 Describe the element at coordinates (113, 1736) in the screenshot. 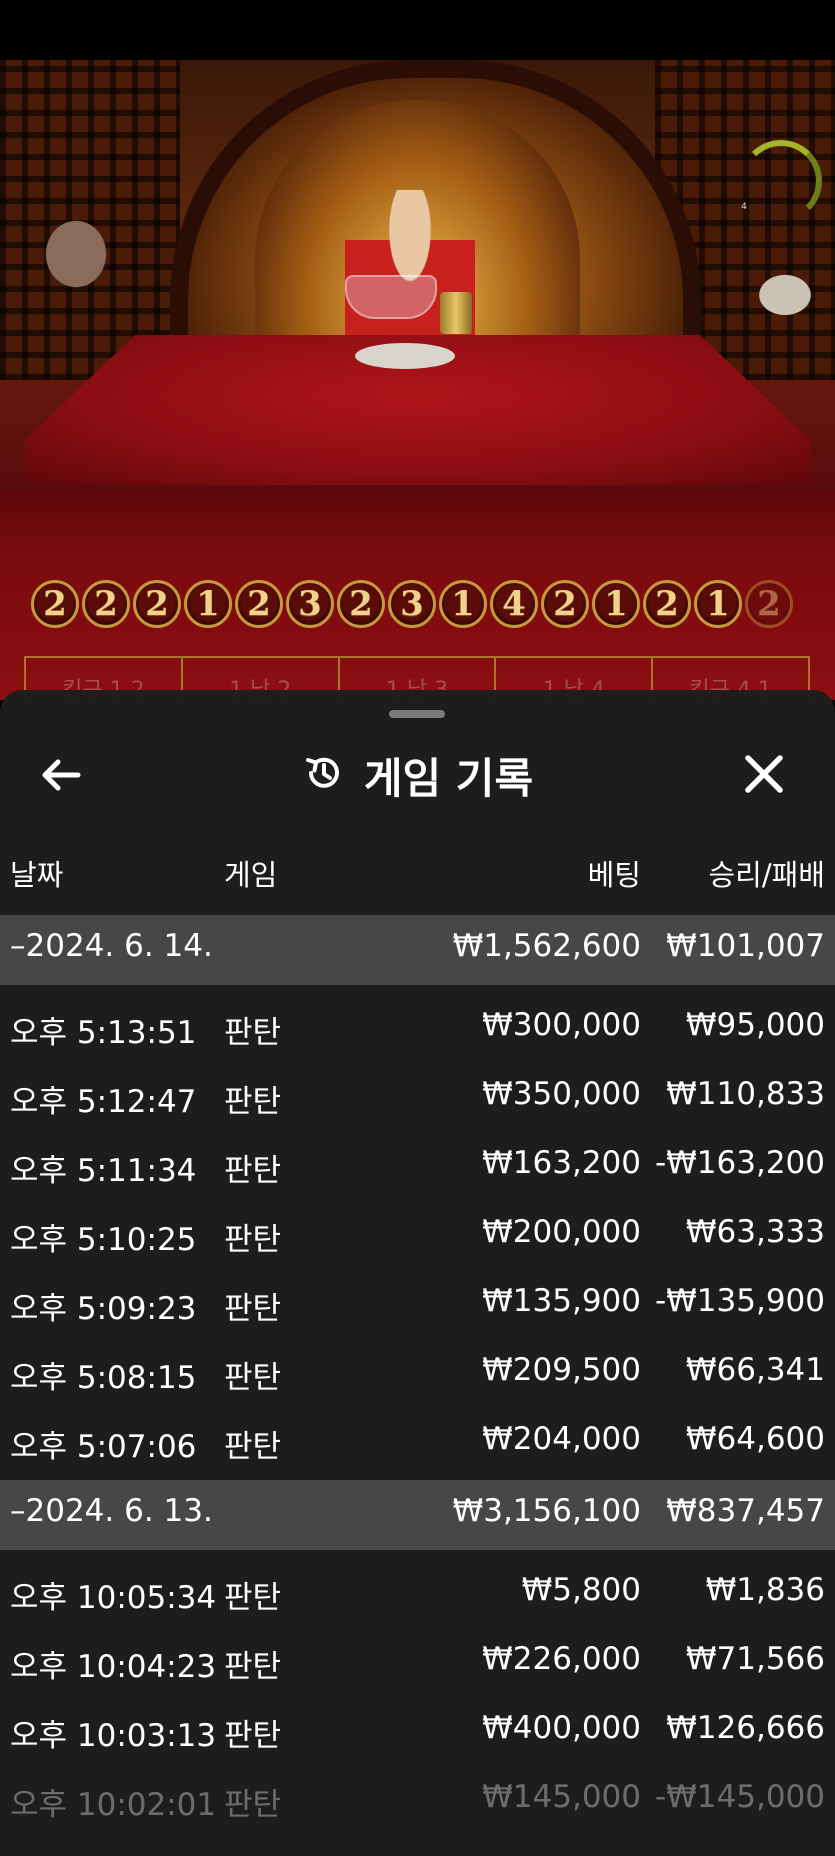

I see `row-time: 오후 10:03:13` at that location.